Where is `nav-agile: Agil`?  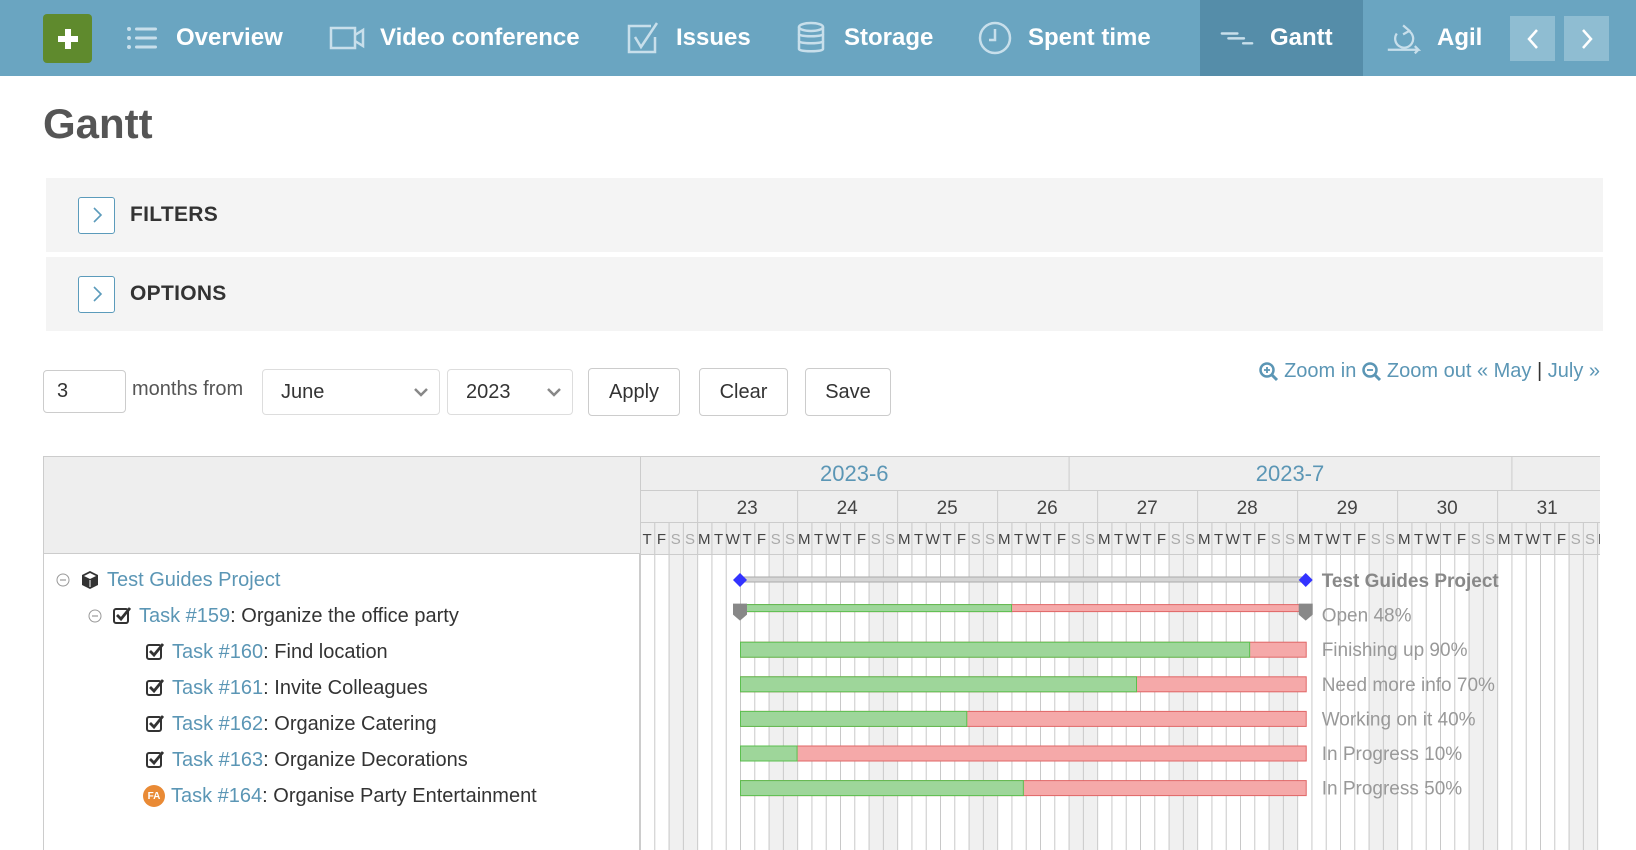
nav-agile: Agil is located at coordinates (1433, 38).